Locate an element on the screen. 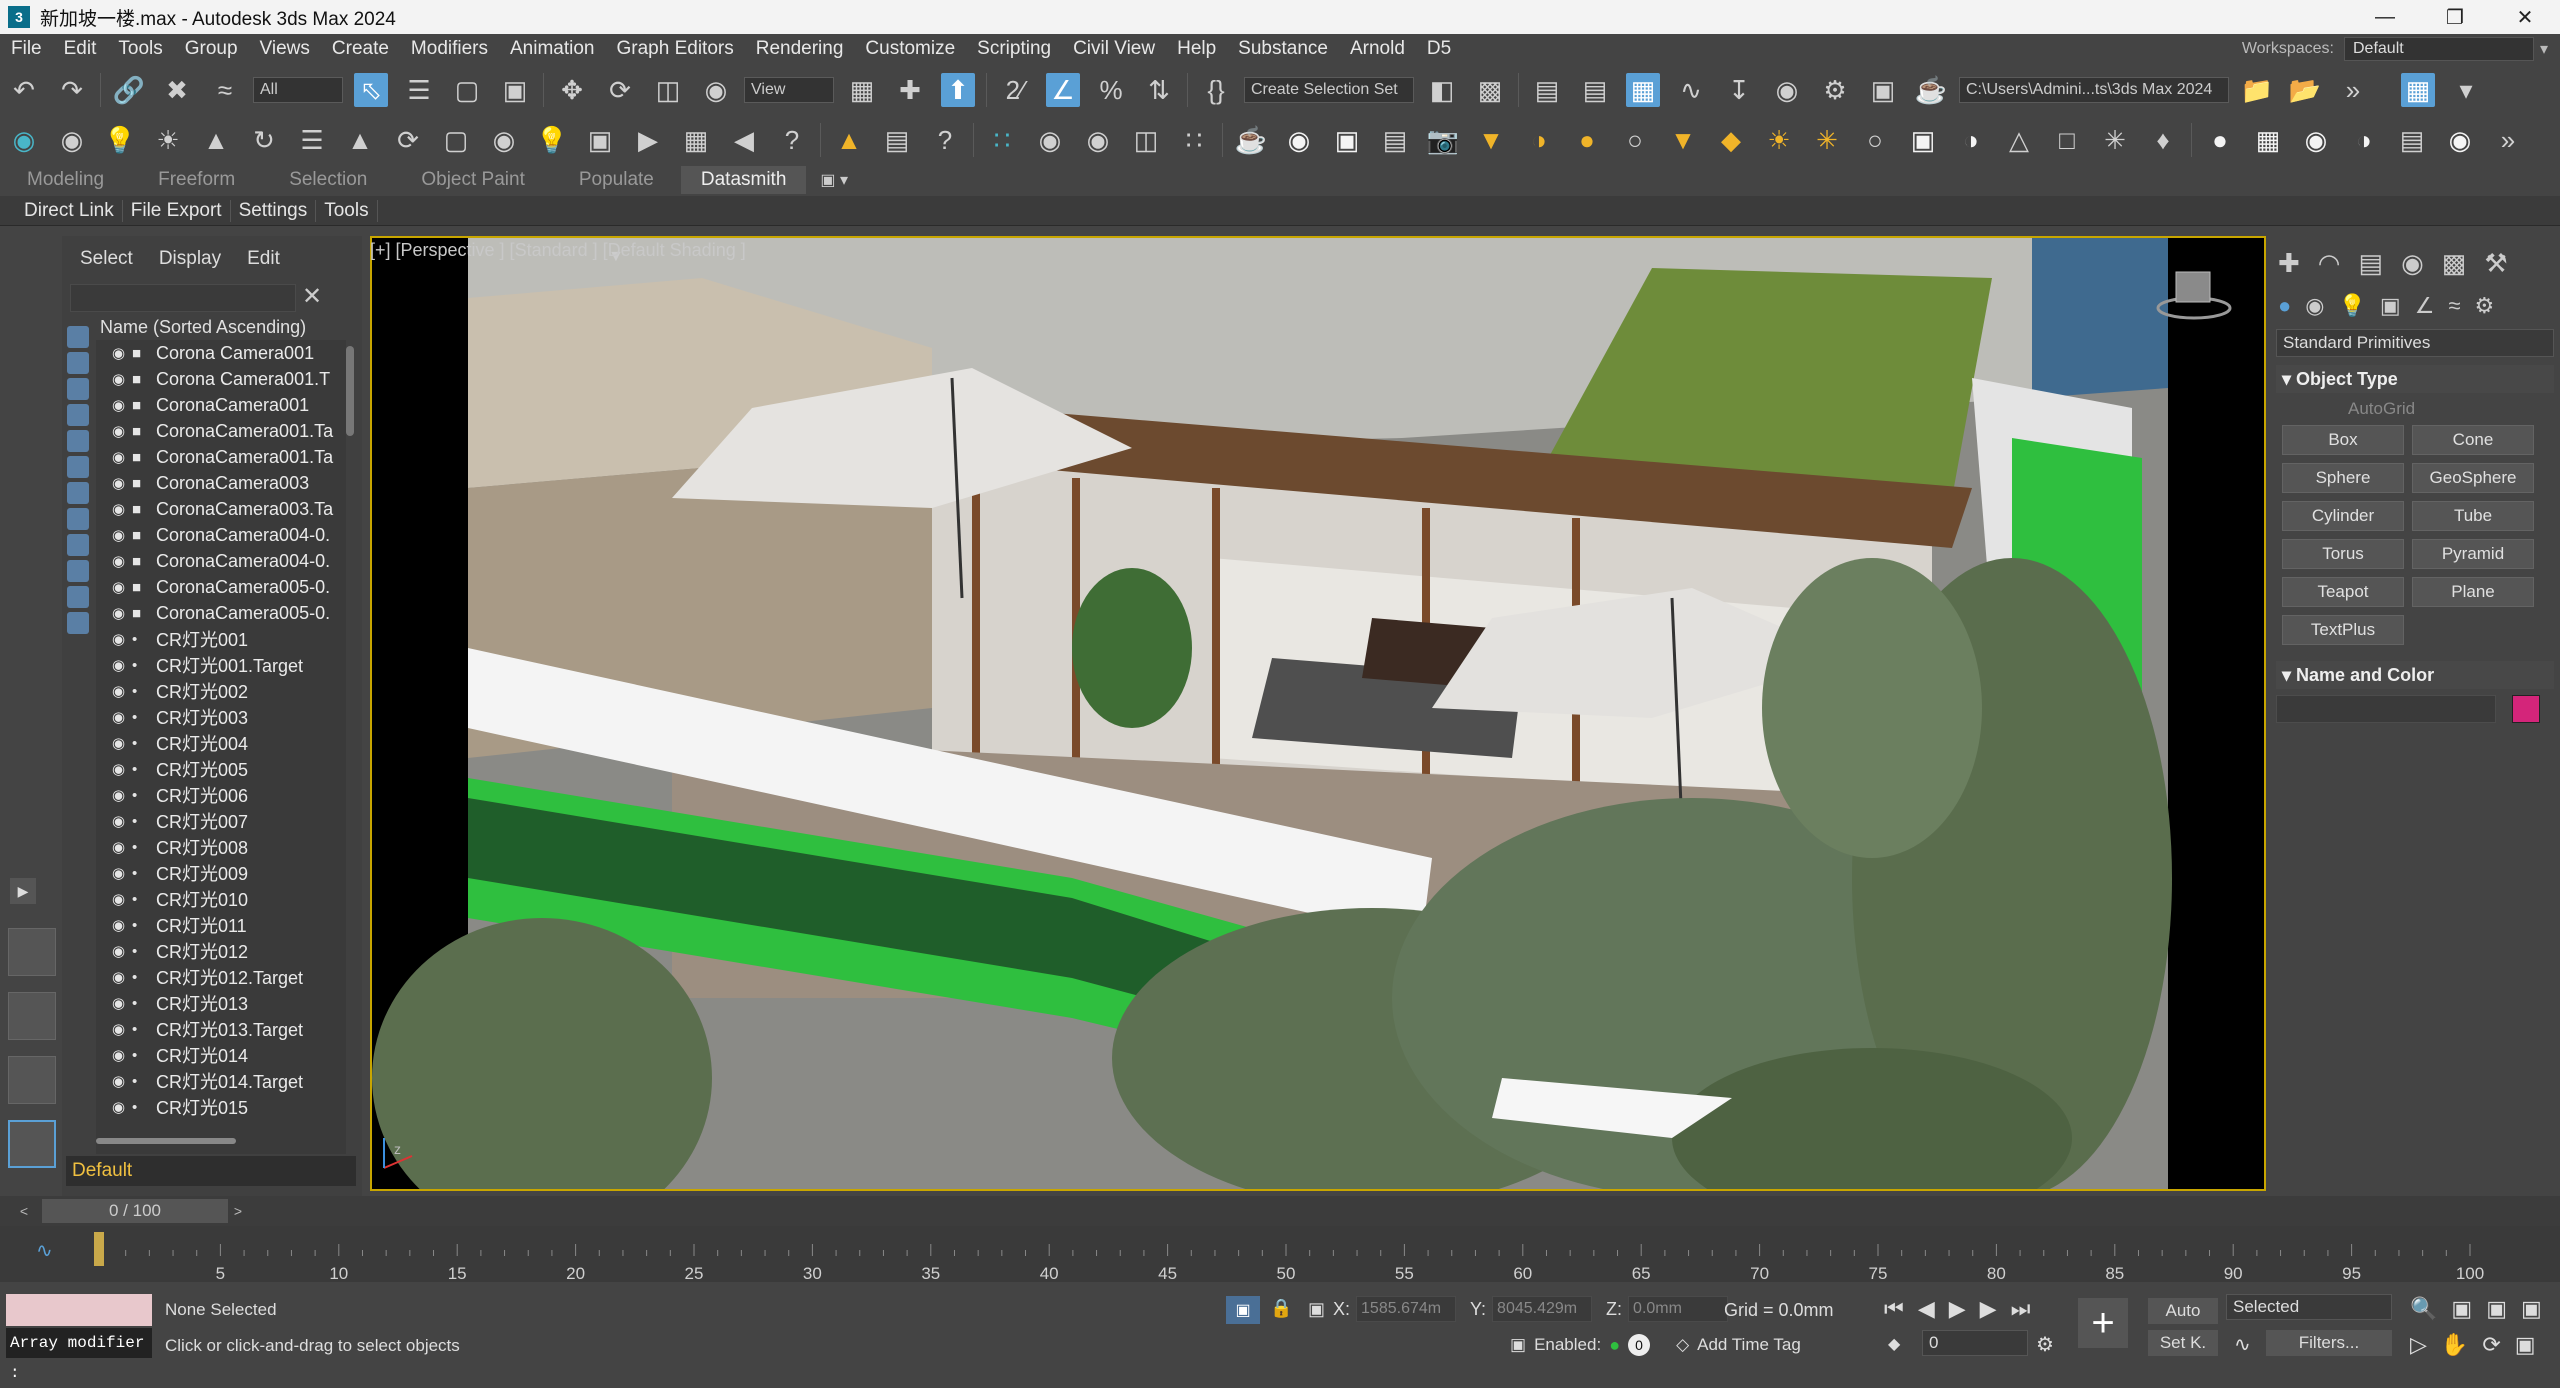 This screenshot has width=2560, height=1388. transform-mode-icon: ▣ is located at coordinates (1316, 1309).